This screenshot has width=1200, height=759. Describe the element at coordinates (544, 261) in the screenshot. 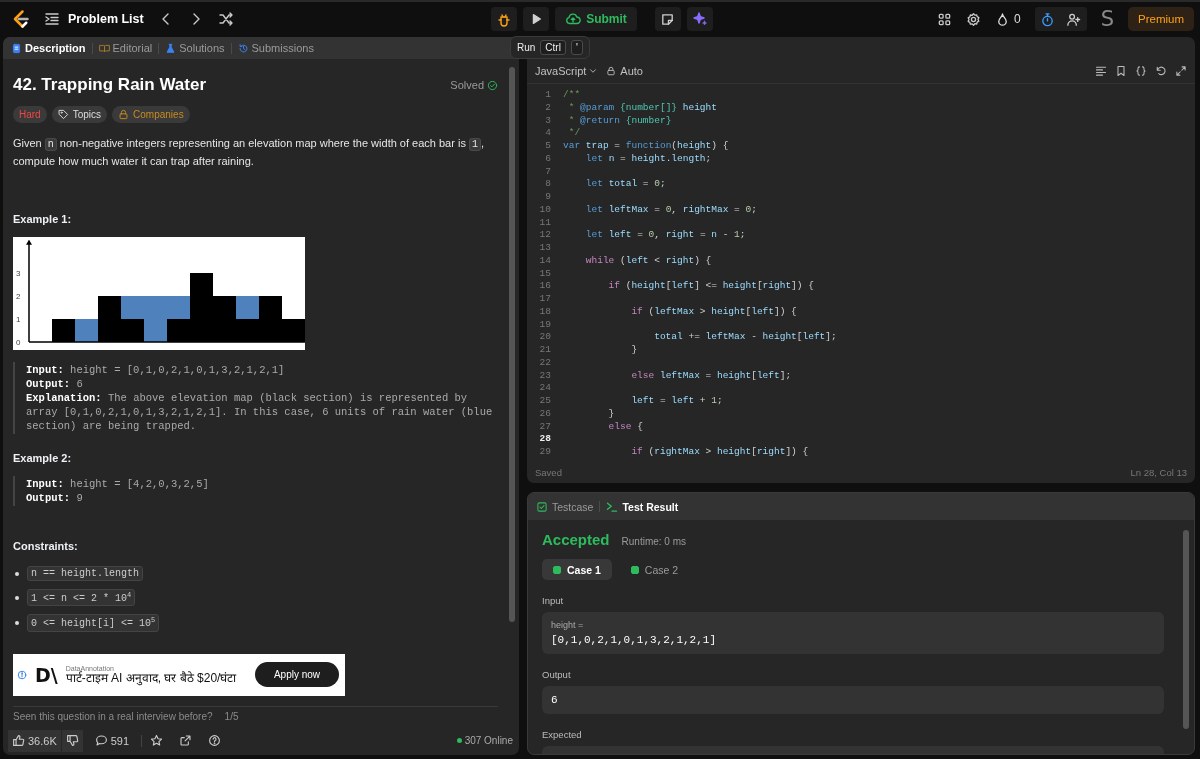

I see `line-number: 14` at that location.